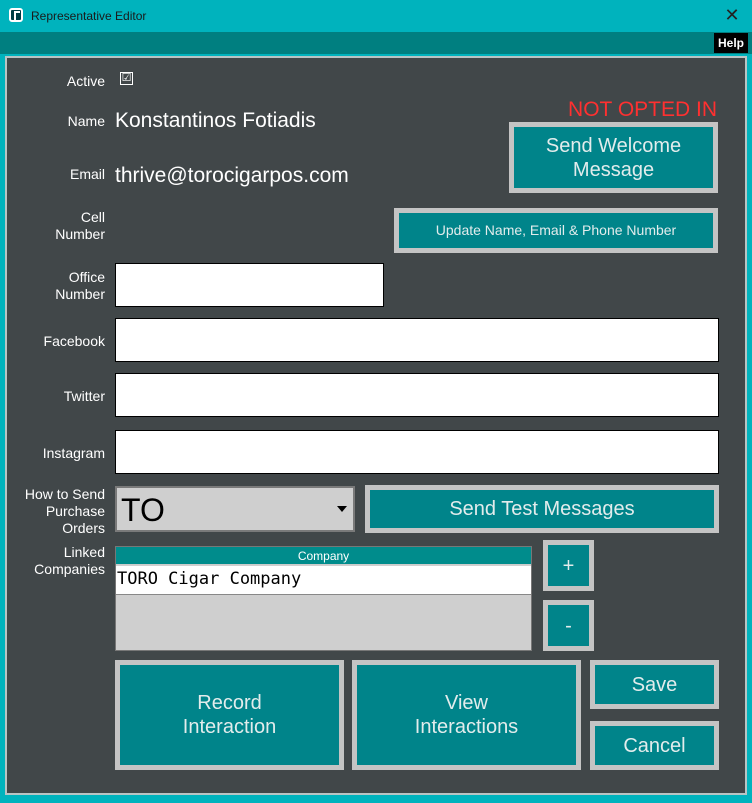  What do you see at coordinates (466, 715) in the screenshot?
I see `view-interactions-button: View Interactions` at bounding box center [466, 715].